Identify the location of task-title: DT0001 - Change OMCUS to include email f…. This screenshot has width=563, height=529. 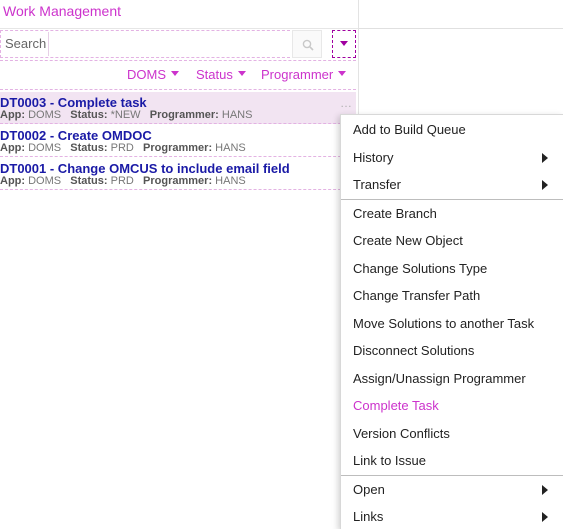
(145, 168).